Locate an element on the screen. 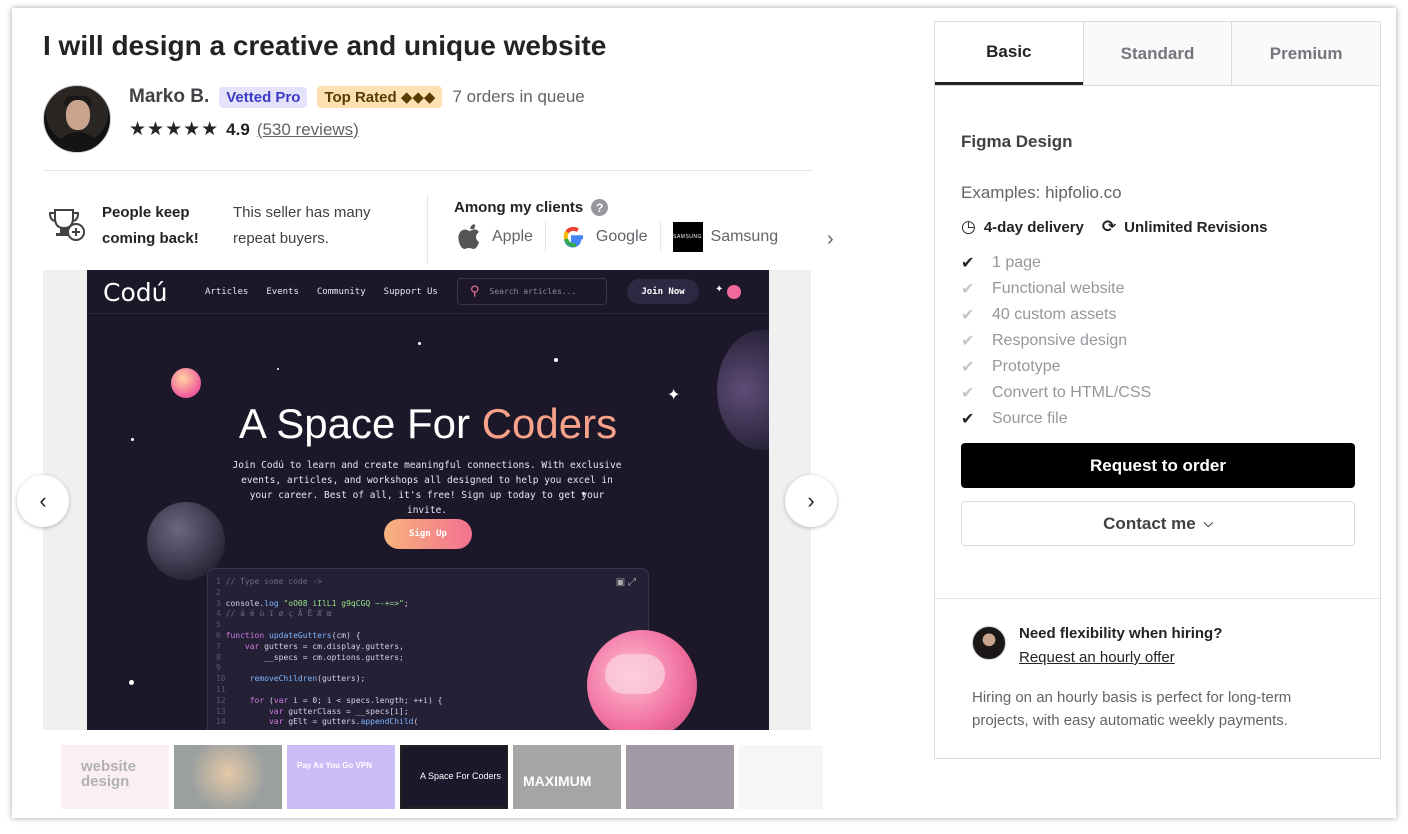 The image size is (1408, 834). feature-item: ✔ 40 custom assets is located at coordinates (1056, 315).